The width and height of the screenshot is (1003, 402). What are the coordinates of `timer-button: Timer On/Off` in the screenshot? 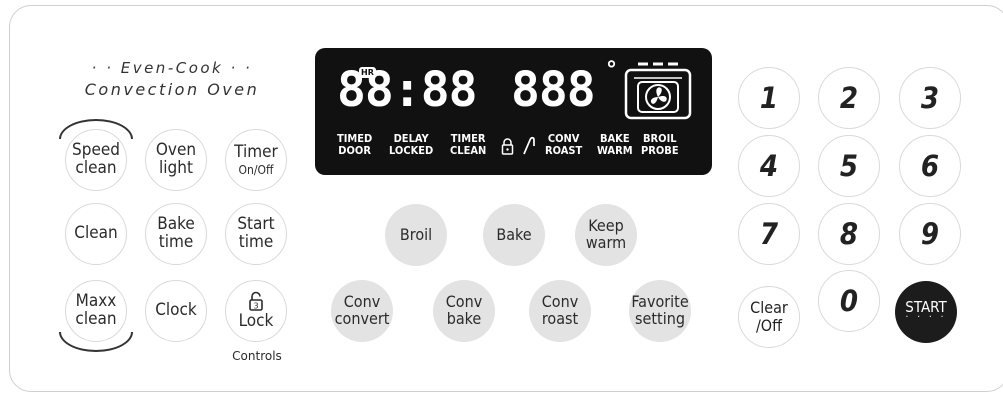 It's located at (256, 160).